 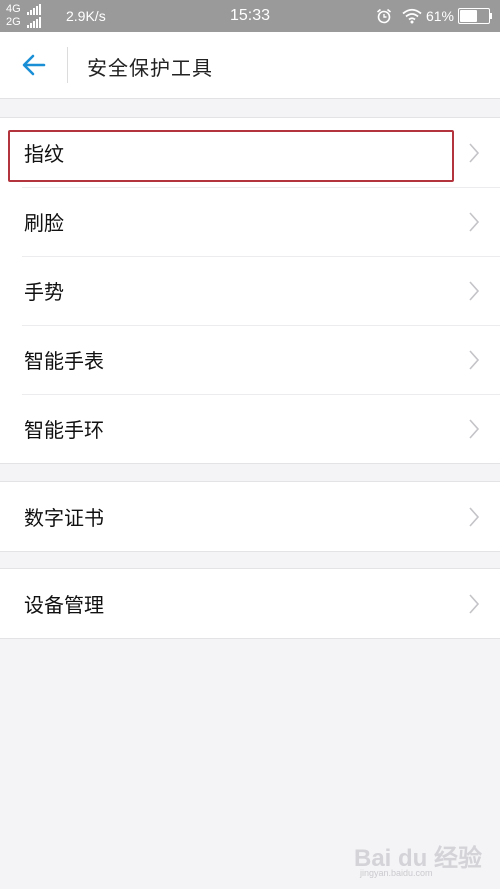 What do you see at coordinates (64, 430) in the screenshot?
I see `item-label: 智能手环` at bounding box center [64, 430].